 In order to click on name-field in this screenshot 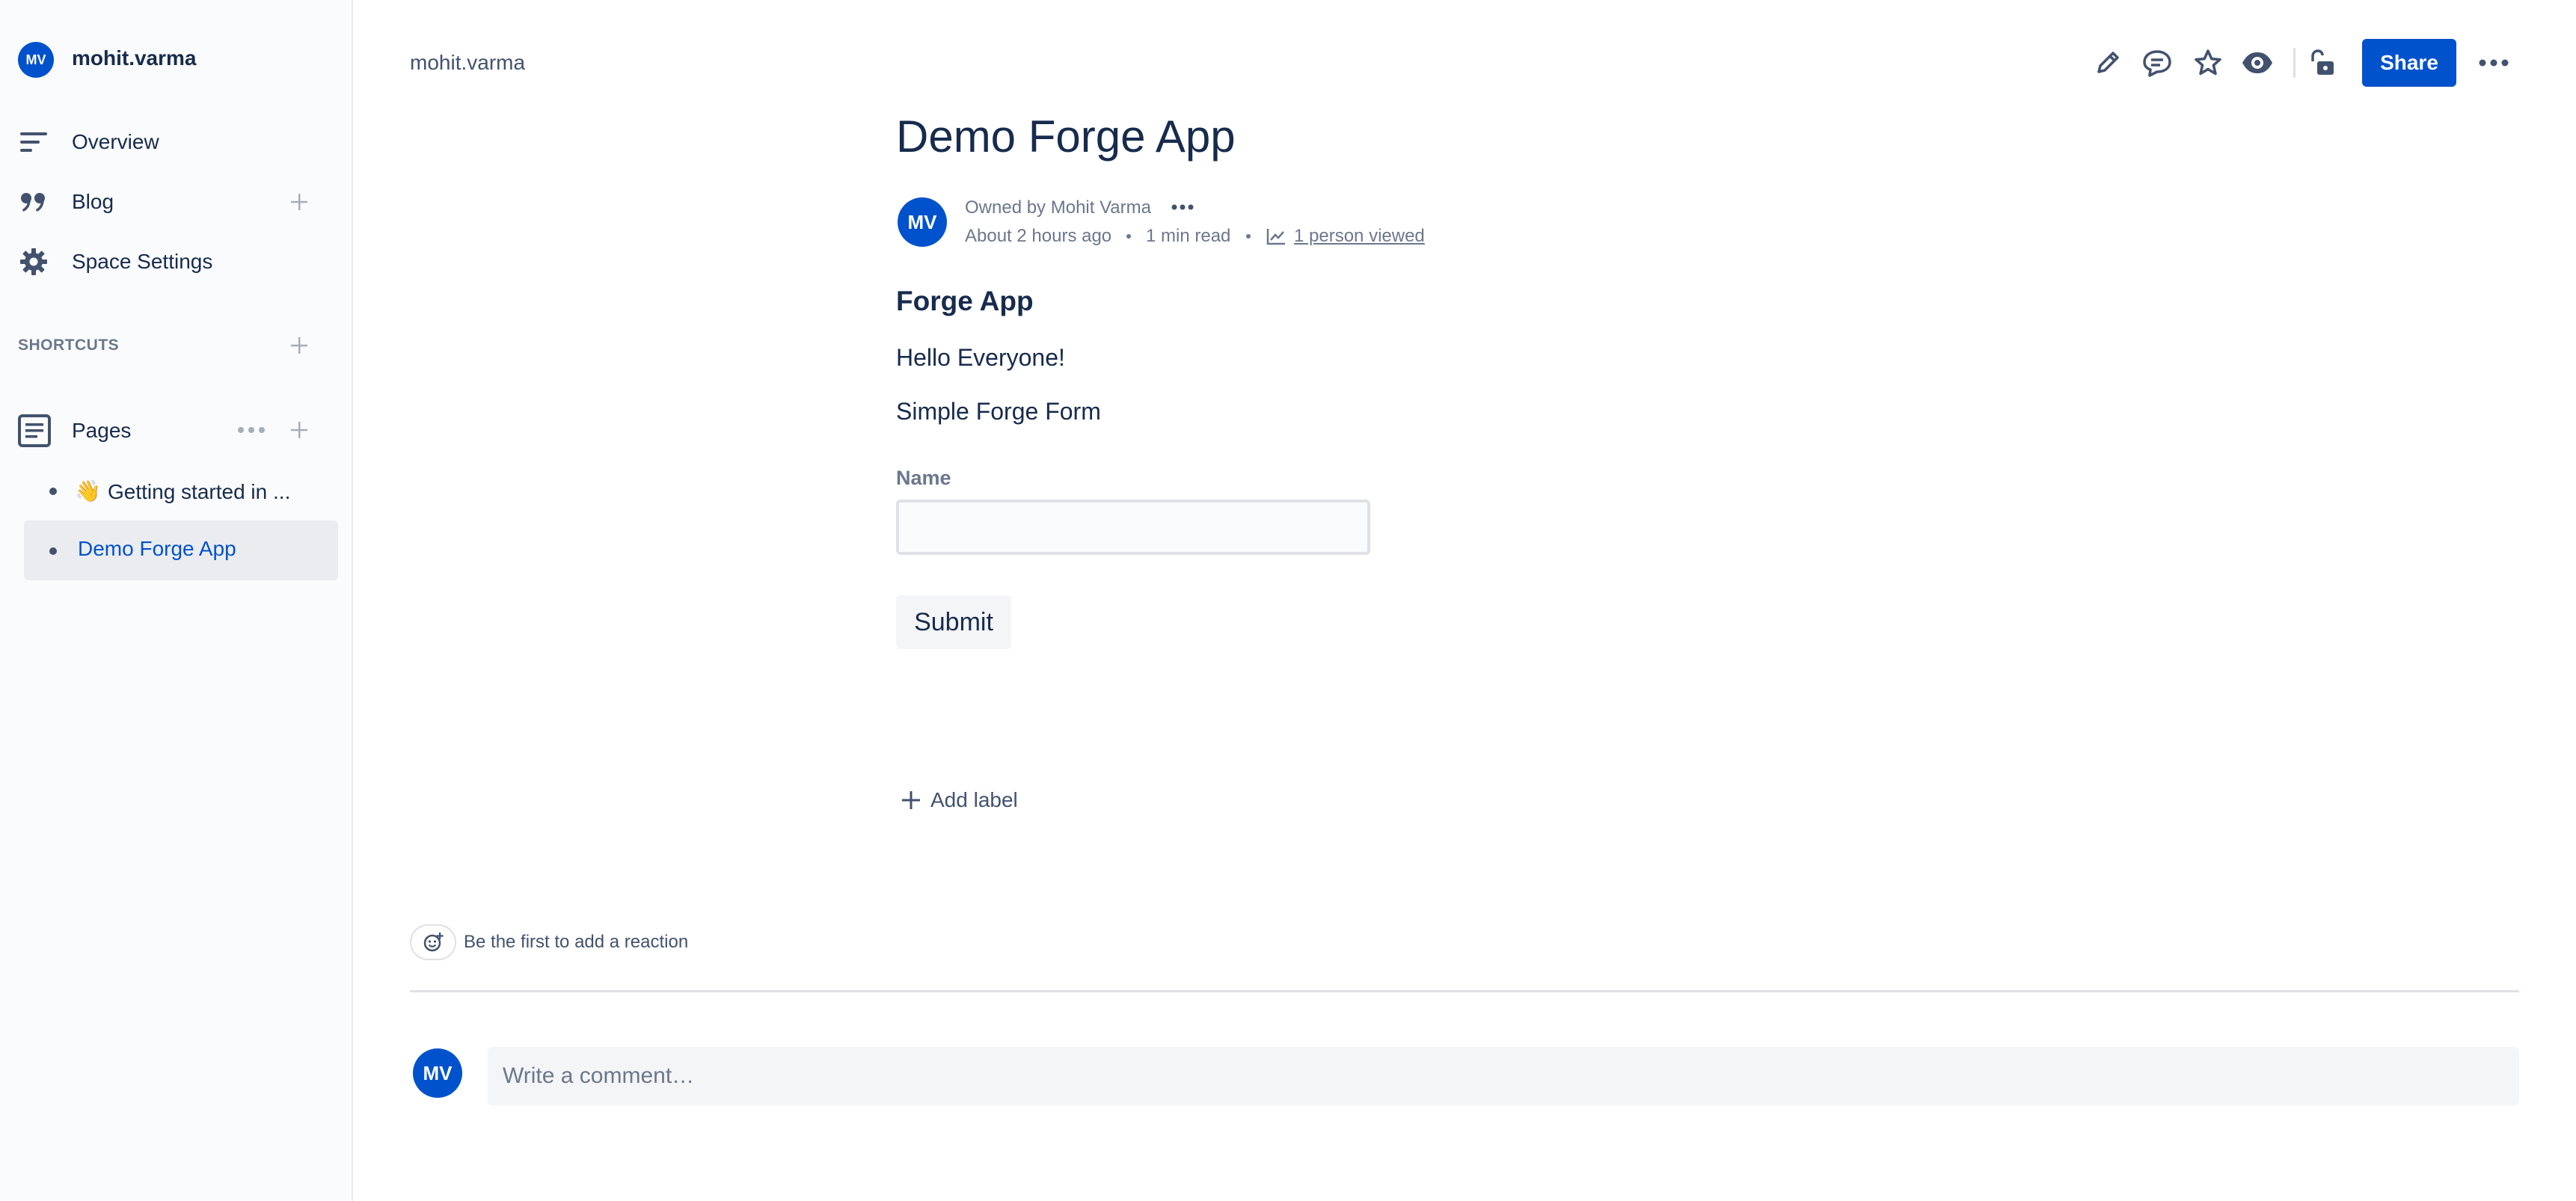, I will do `click(1133, 527)`.